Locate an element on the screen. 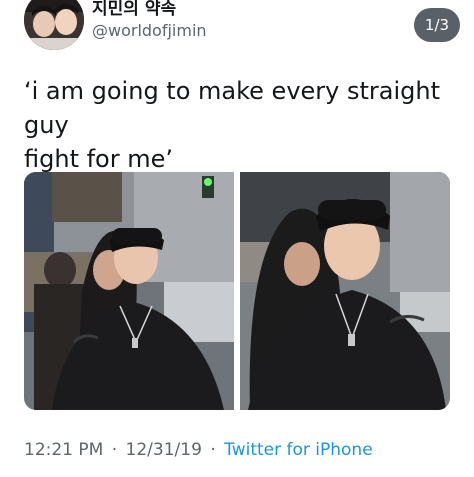 Image resolution: width=474 pixels, height=477 pixels. user-handle: @worldofjimin is located at coordinates (149, 30).